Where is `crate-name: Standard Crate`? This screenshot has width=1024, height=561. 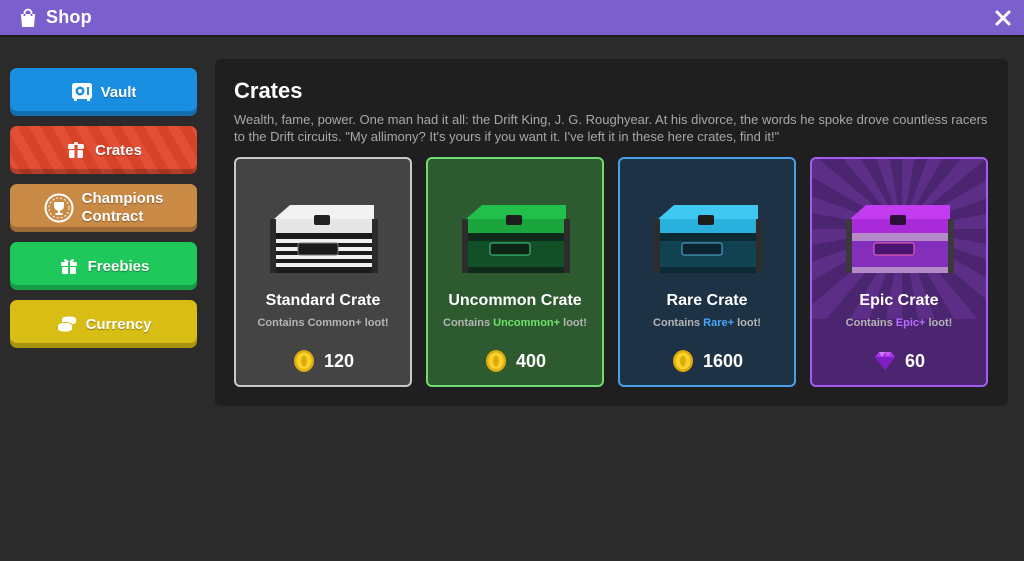
crate-name: Standard Crate is located at coordinates (323, 300).